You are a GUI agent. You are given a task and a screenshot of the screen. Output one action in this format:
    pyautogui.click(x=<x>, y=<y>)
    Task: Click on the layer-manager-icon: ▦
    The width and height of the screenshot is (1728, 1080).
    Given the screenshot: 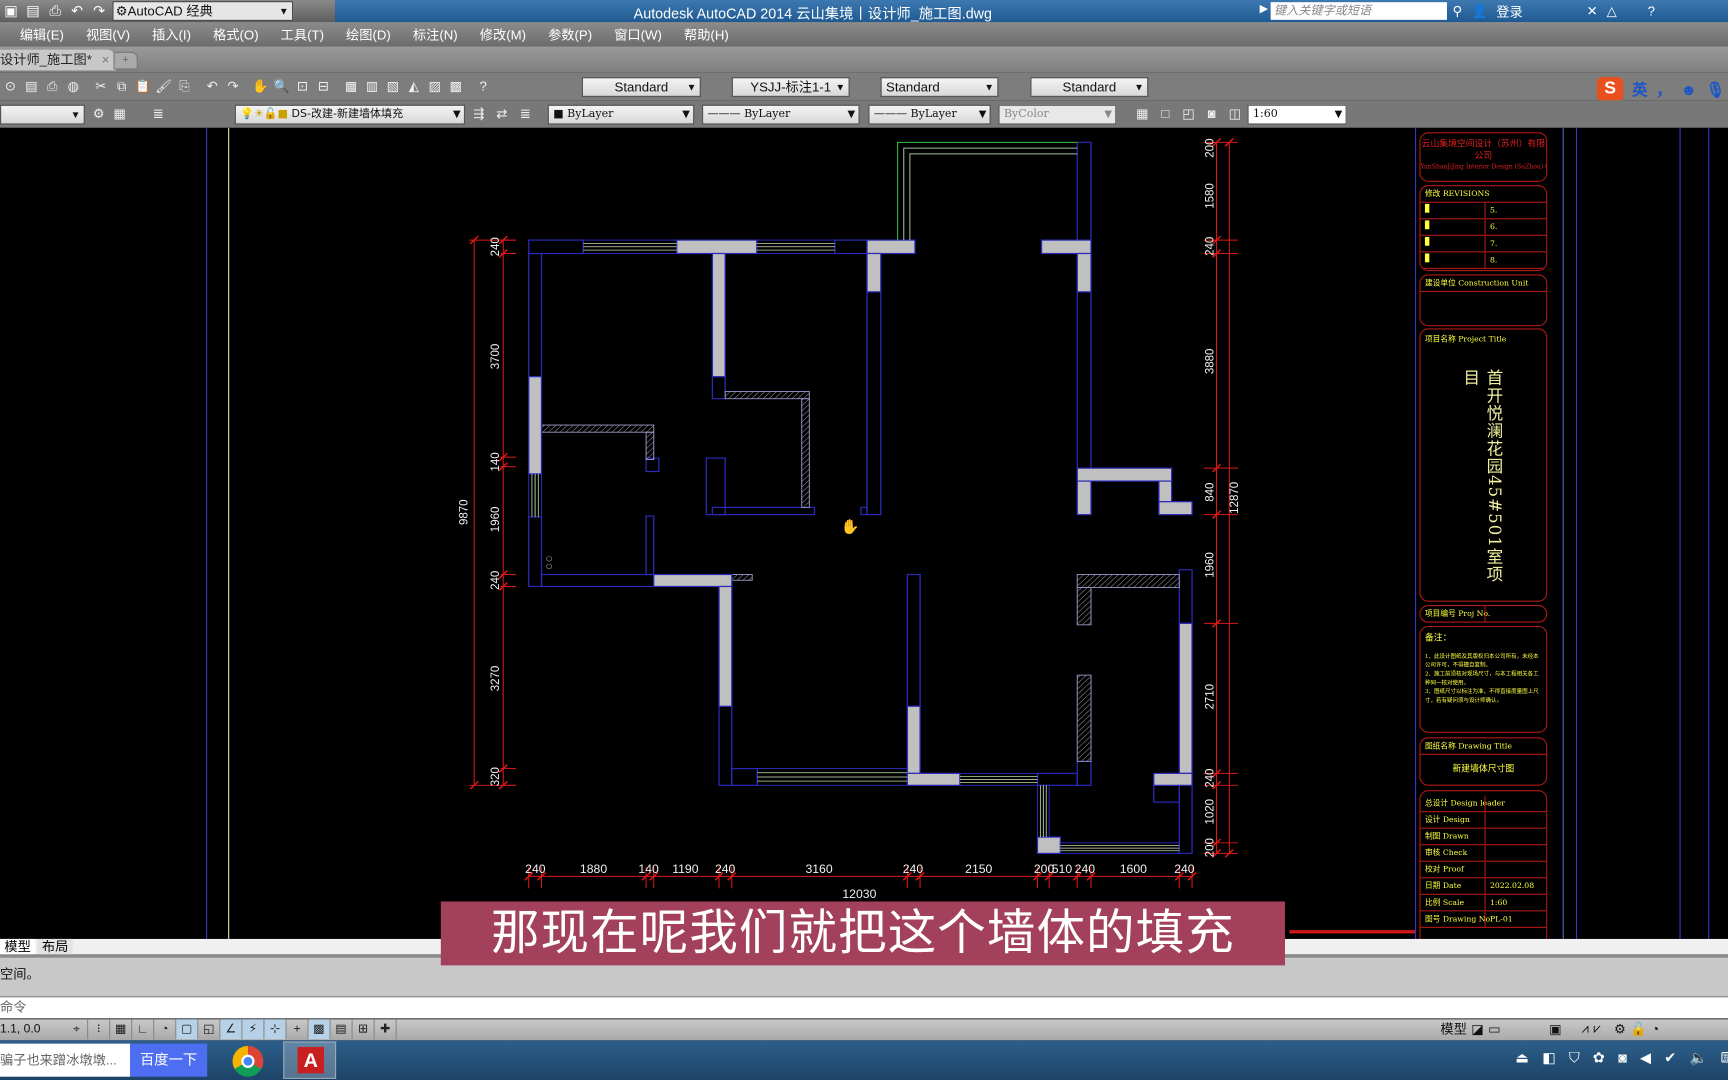 What is the action you would take?
    pyautogui.click(x=119, y=114)
    